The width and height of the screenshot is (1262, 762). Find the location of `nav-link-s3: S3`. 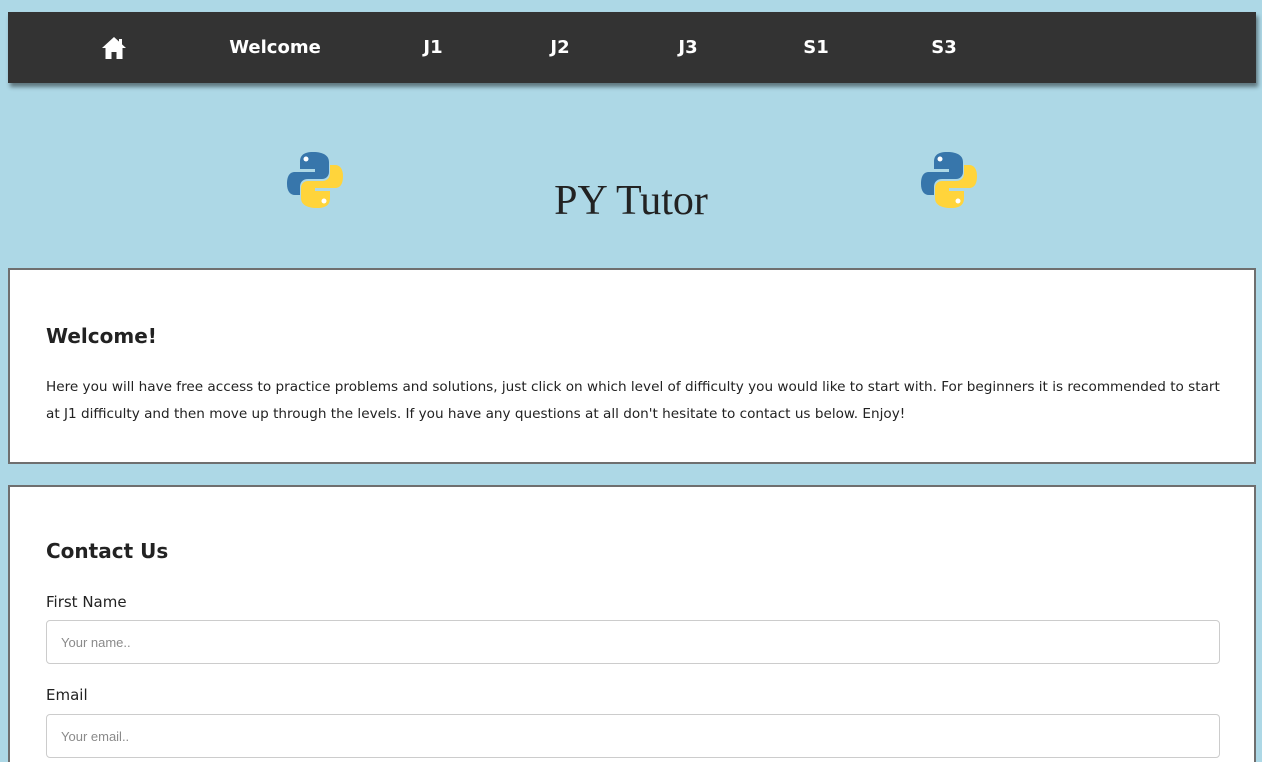

nav-link-s3: S3 is located at coordinates (944, 47).